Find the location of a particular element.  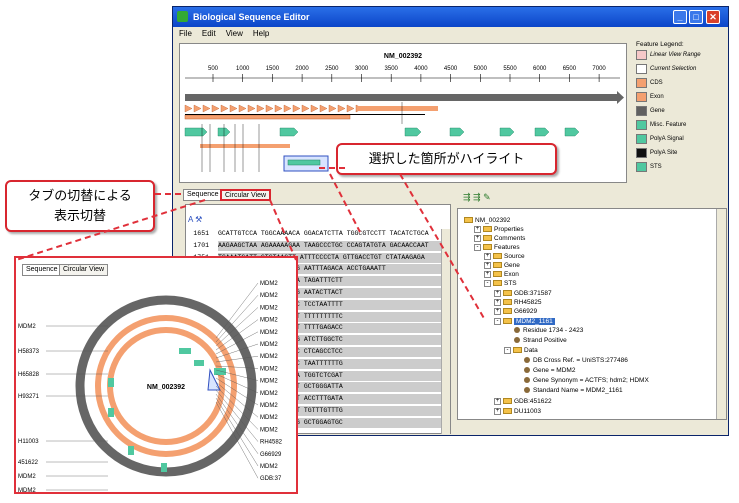

legend-swatch is located at coordinates (641, 167).